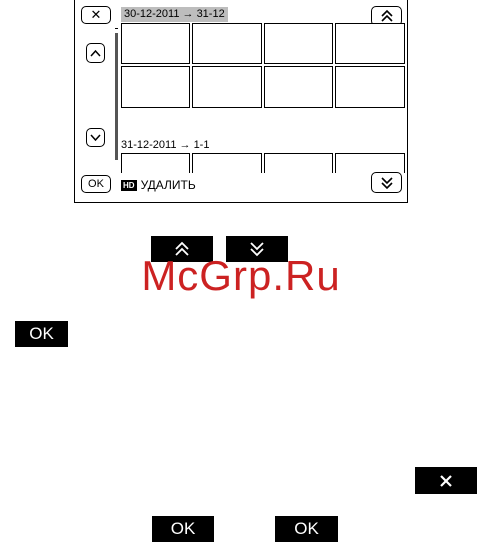 The image size is (482, 545). What do you see at coordinates (386, 15) in the screenshot?
I see `double-chevron-up-icon` at bounding box center [386, 15].